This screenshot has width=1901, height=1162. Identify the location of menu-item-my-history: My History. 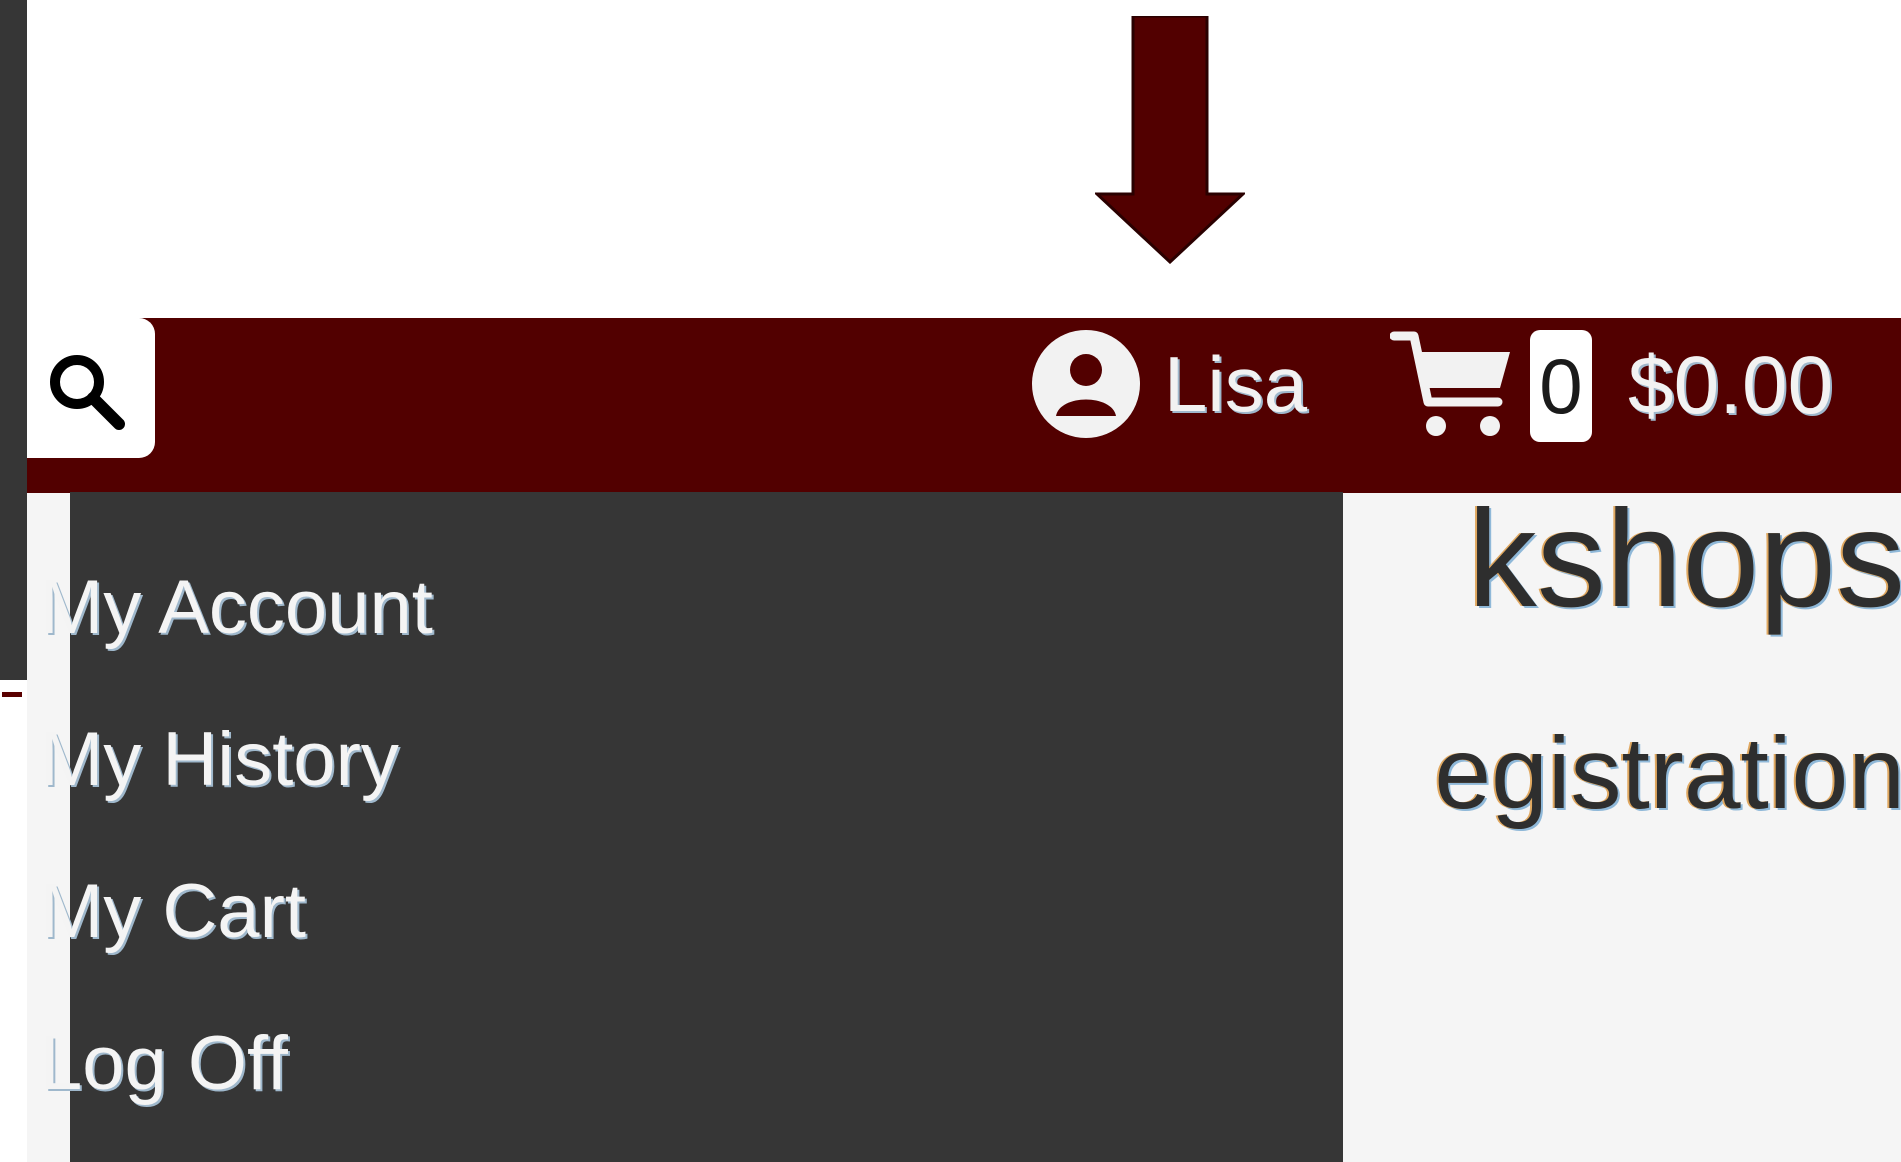
(219, 760).